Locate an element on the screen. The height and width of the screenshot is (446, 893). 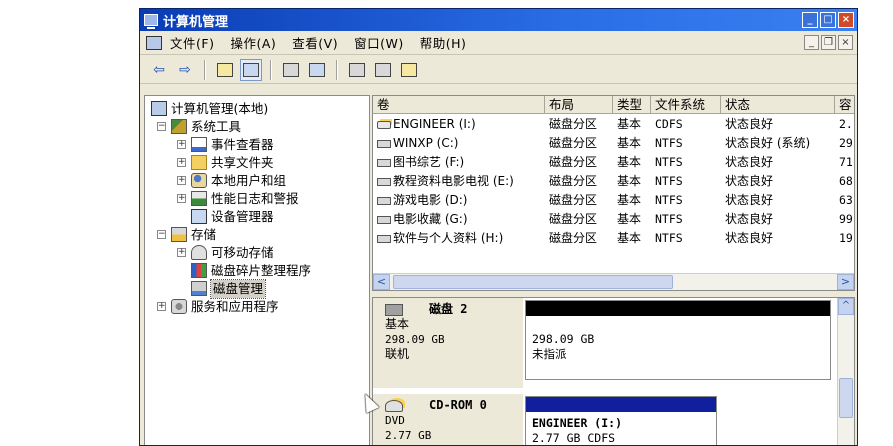
volume-cell-fs: NTFS is located at coordinates (686, 162).